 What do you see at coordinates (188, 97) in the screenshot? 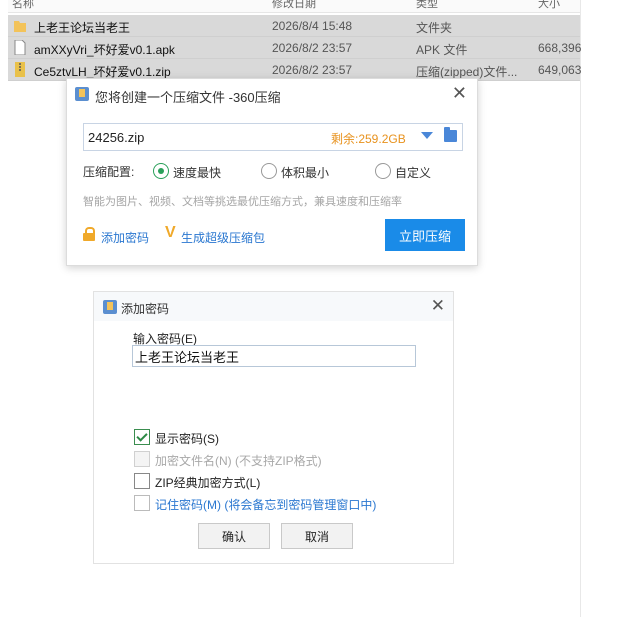
I see `compress-dialog-title: 您将创建一个压缩文件 -360压缩` at bounding box center [188, 97].